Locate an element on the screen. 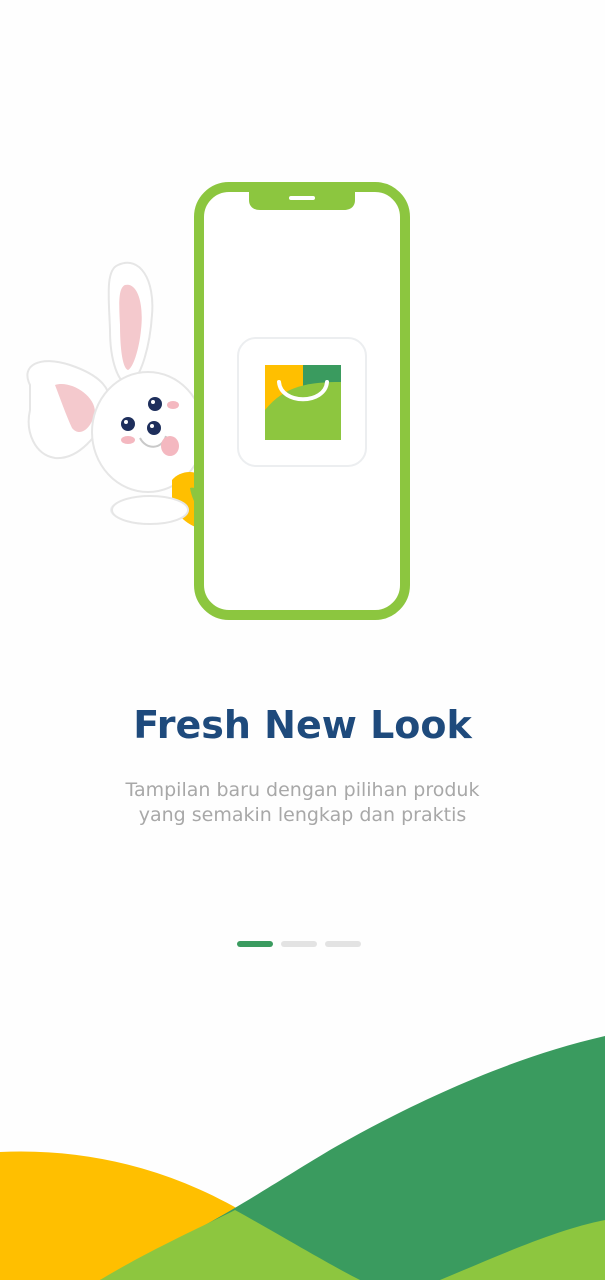  subtitle-line-1: Tampilan baru dengan pilihan produk is located at coordinates (302, 790).